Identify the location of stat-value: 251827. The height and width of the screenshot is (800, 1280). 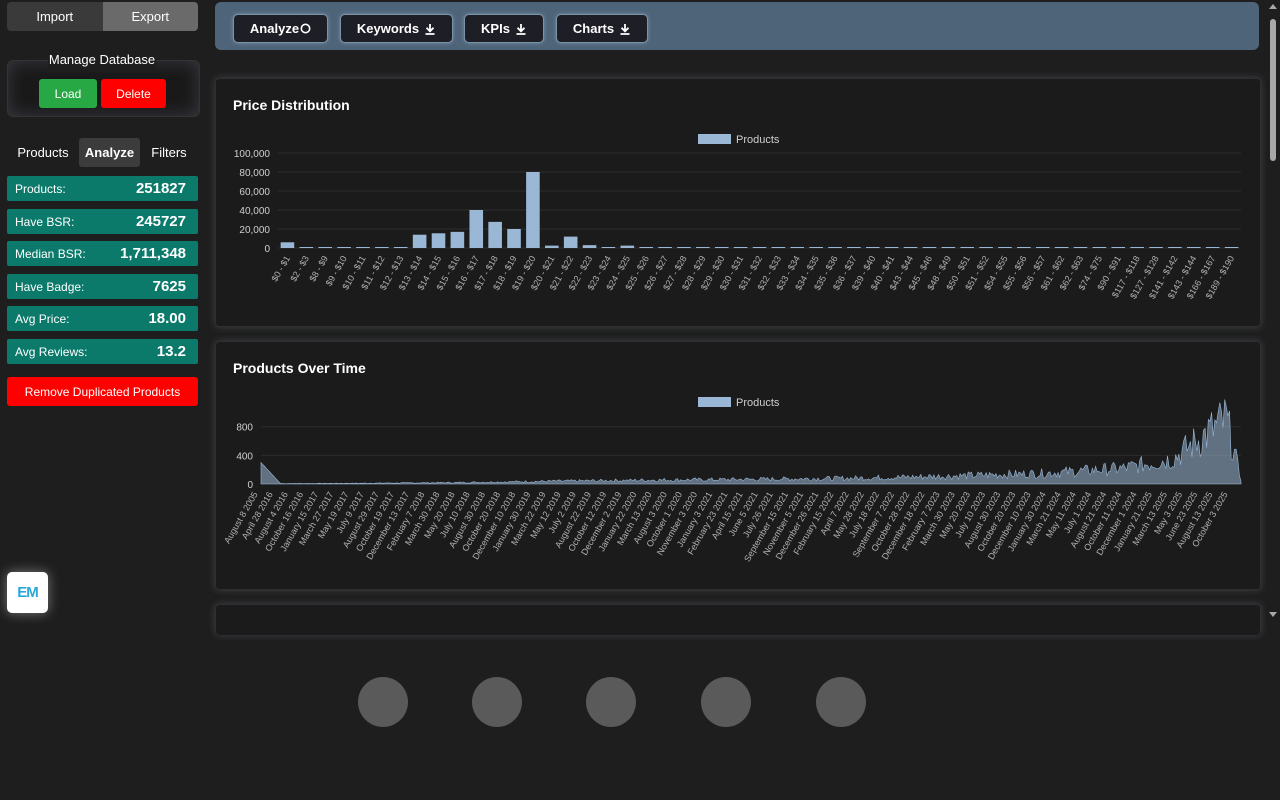
(160, 188).